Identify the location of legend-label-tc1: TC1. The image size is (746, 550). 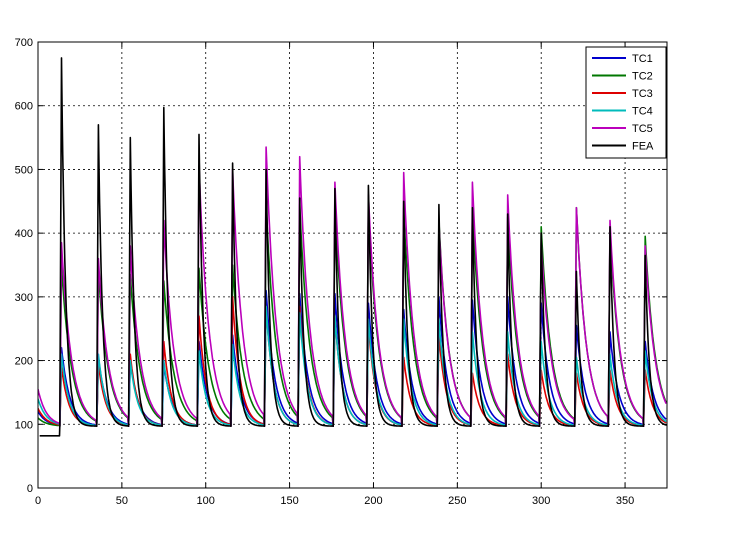
(642, 59).